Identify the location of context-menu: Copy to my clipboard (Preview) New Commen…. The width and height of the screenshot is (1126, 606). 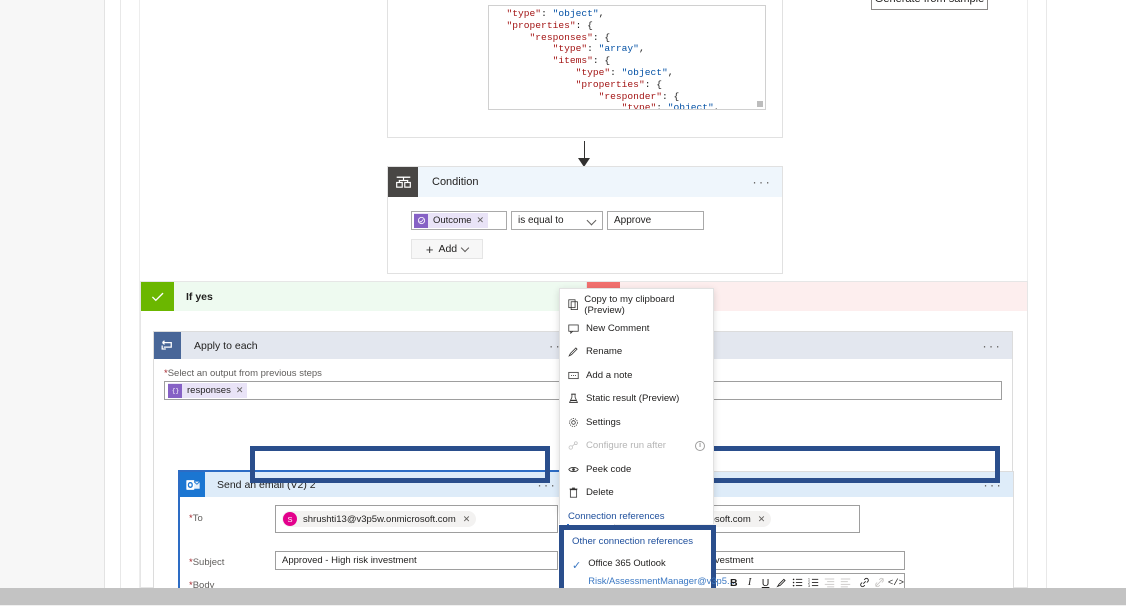
(636, 399).